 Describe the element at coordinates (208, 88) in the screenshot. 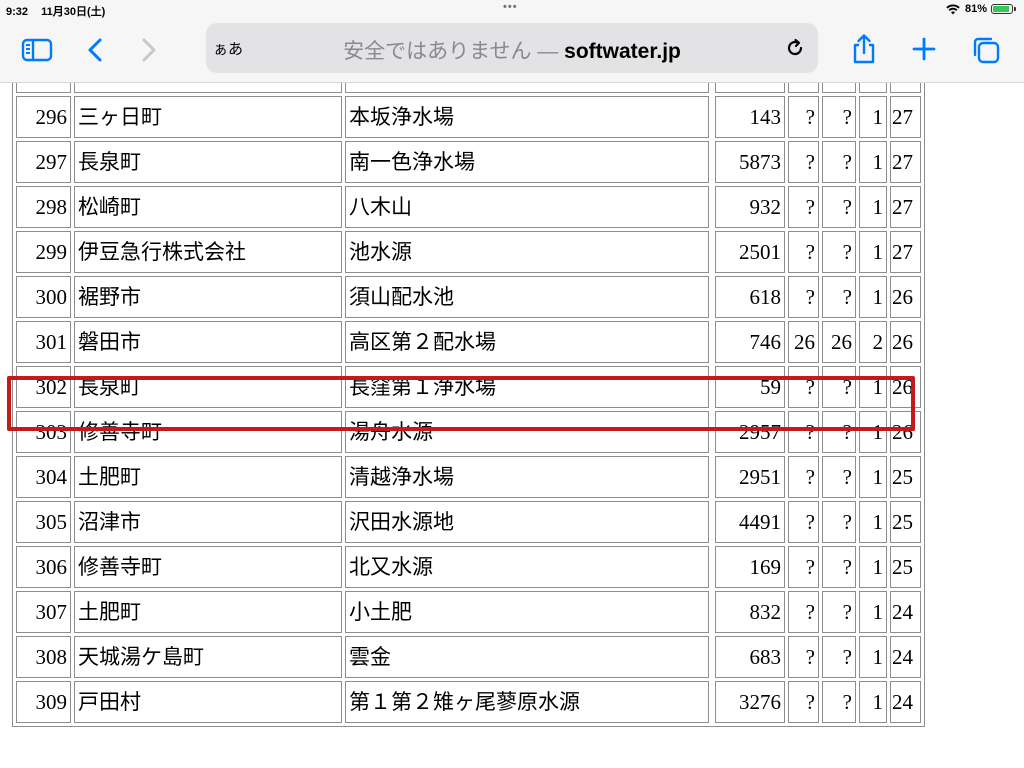

I see `municipality-cell: 東伊豆町` at that location.